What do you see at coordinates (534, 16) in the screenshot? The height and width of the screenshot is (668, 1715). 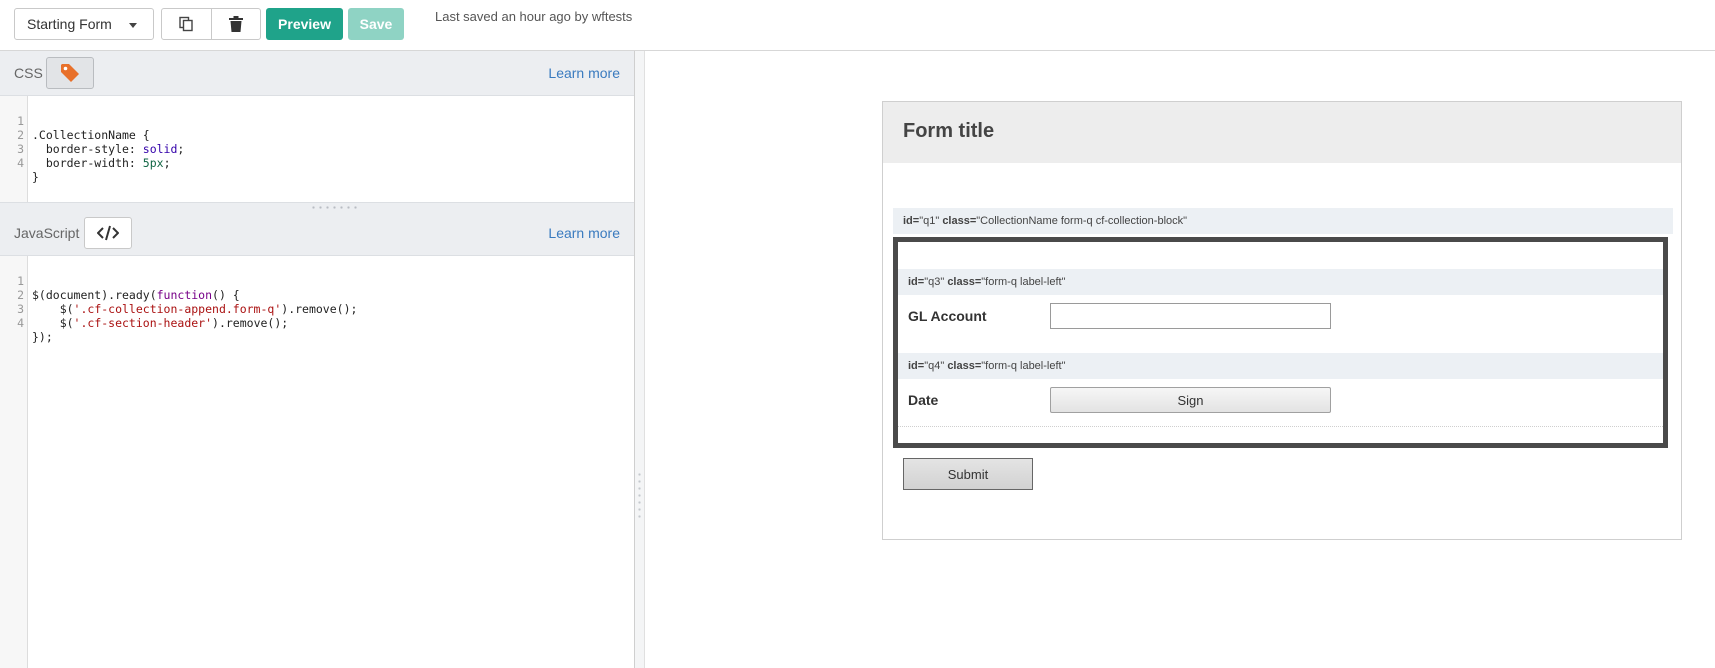 I see `saved-status-text: Last saved an hour ago by wftests` at bounding box center [534, 16].